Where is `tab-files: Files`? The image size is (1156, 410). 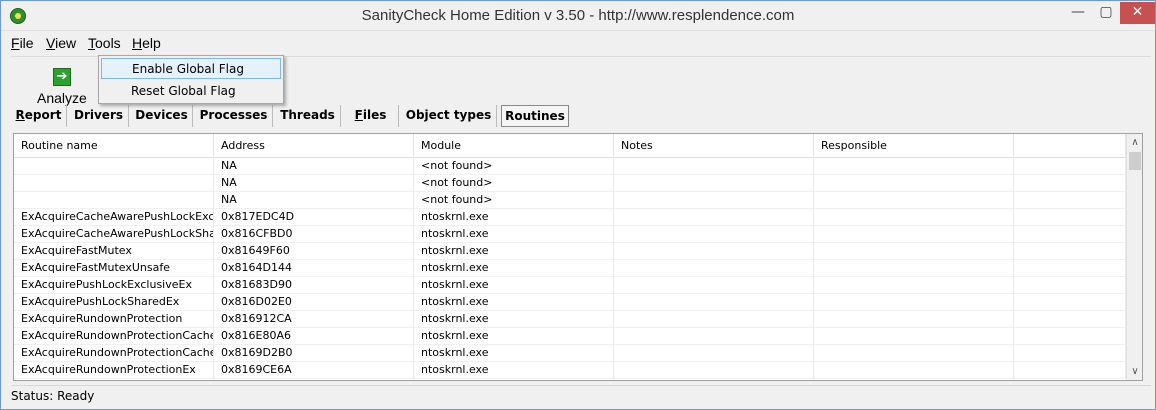 tab-files: Files is located at coordinates (371, 116).